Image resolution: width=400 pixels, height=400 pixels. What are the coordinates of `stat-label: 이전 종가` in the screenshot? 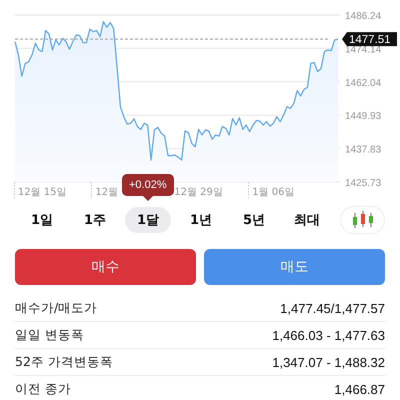 It's located at (43, 389).